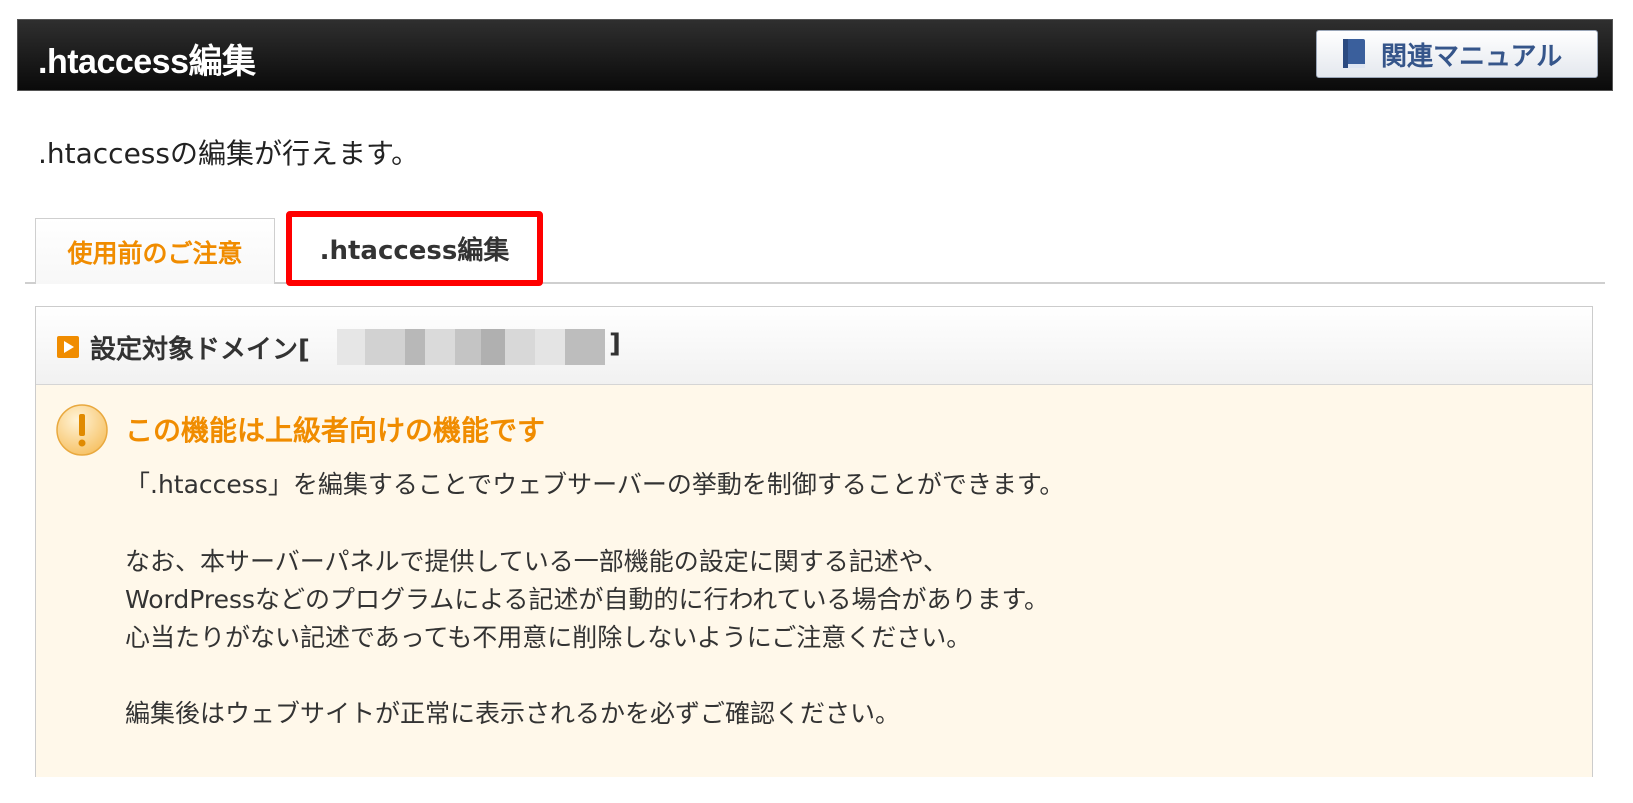  What do you see at coordinates (1354, 54) in the screenshot?
I see `book-icon` at bounding box center [1354, 54].